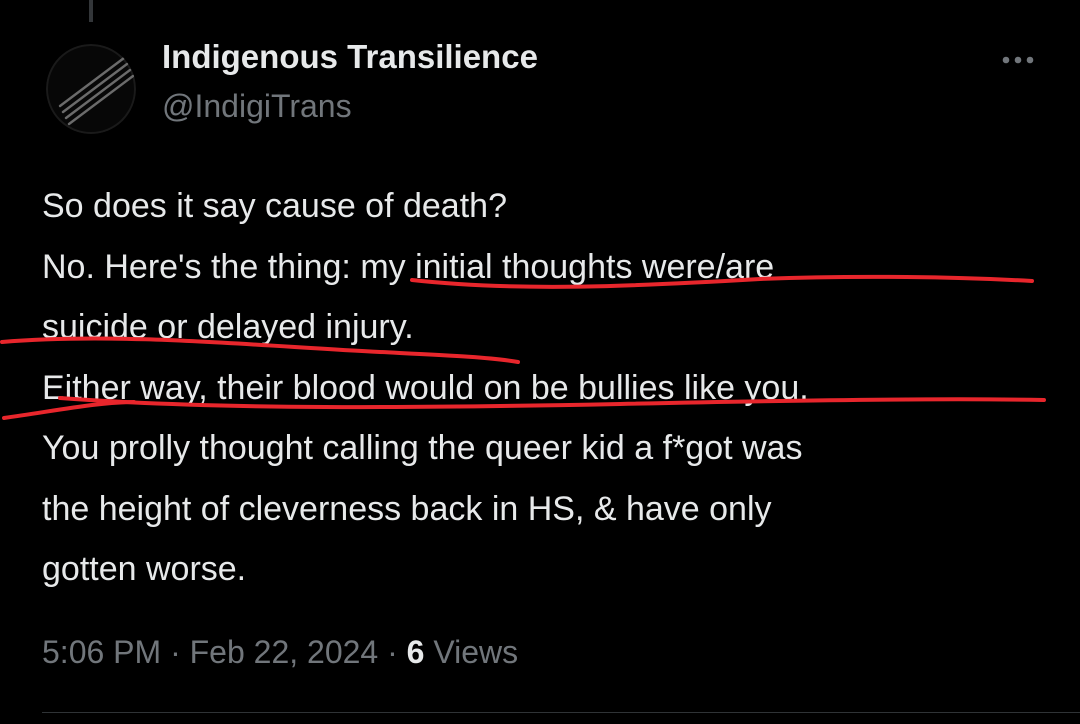  I want to click on tweet-date: Feb 22, 2024, so click(284, 652).